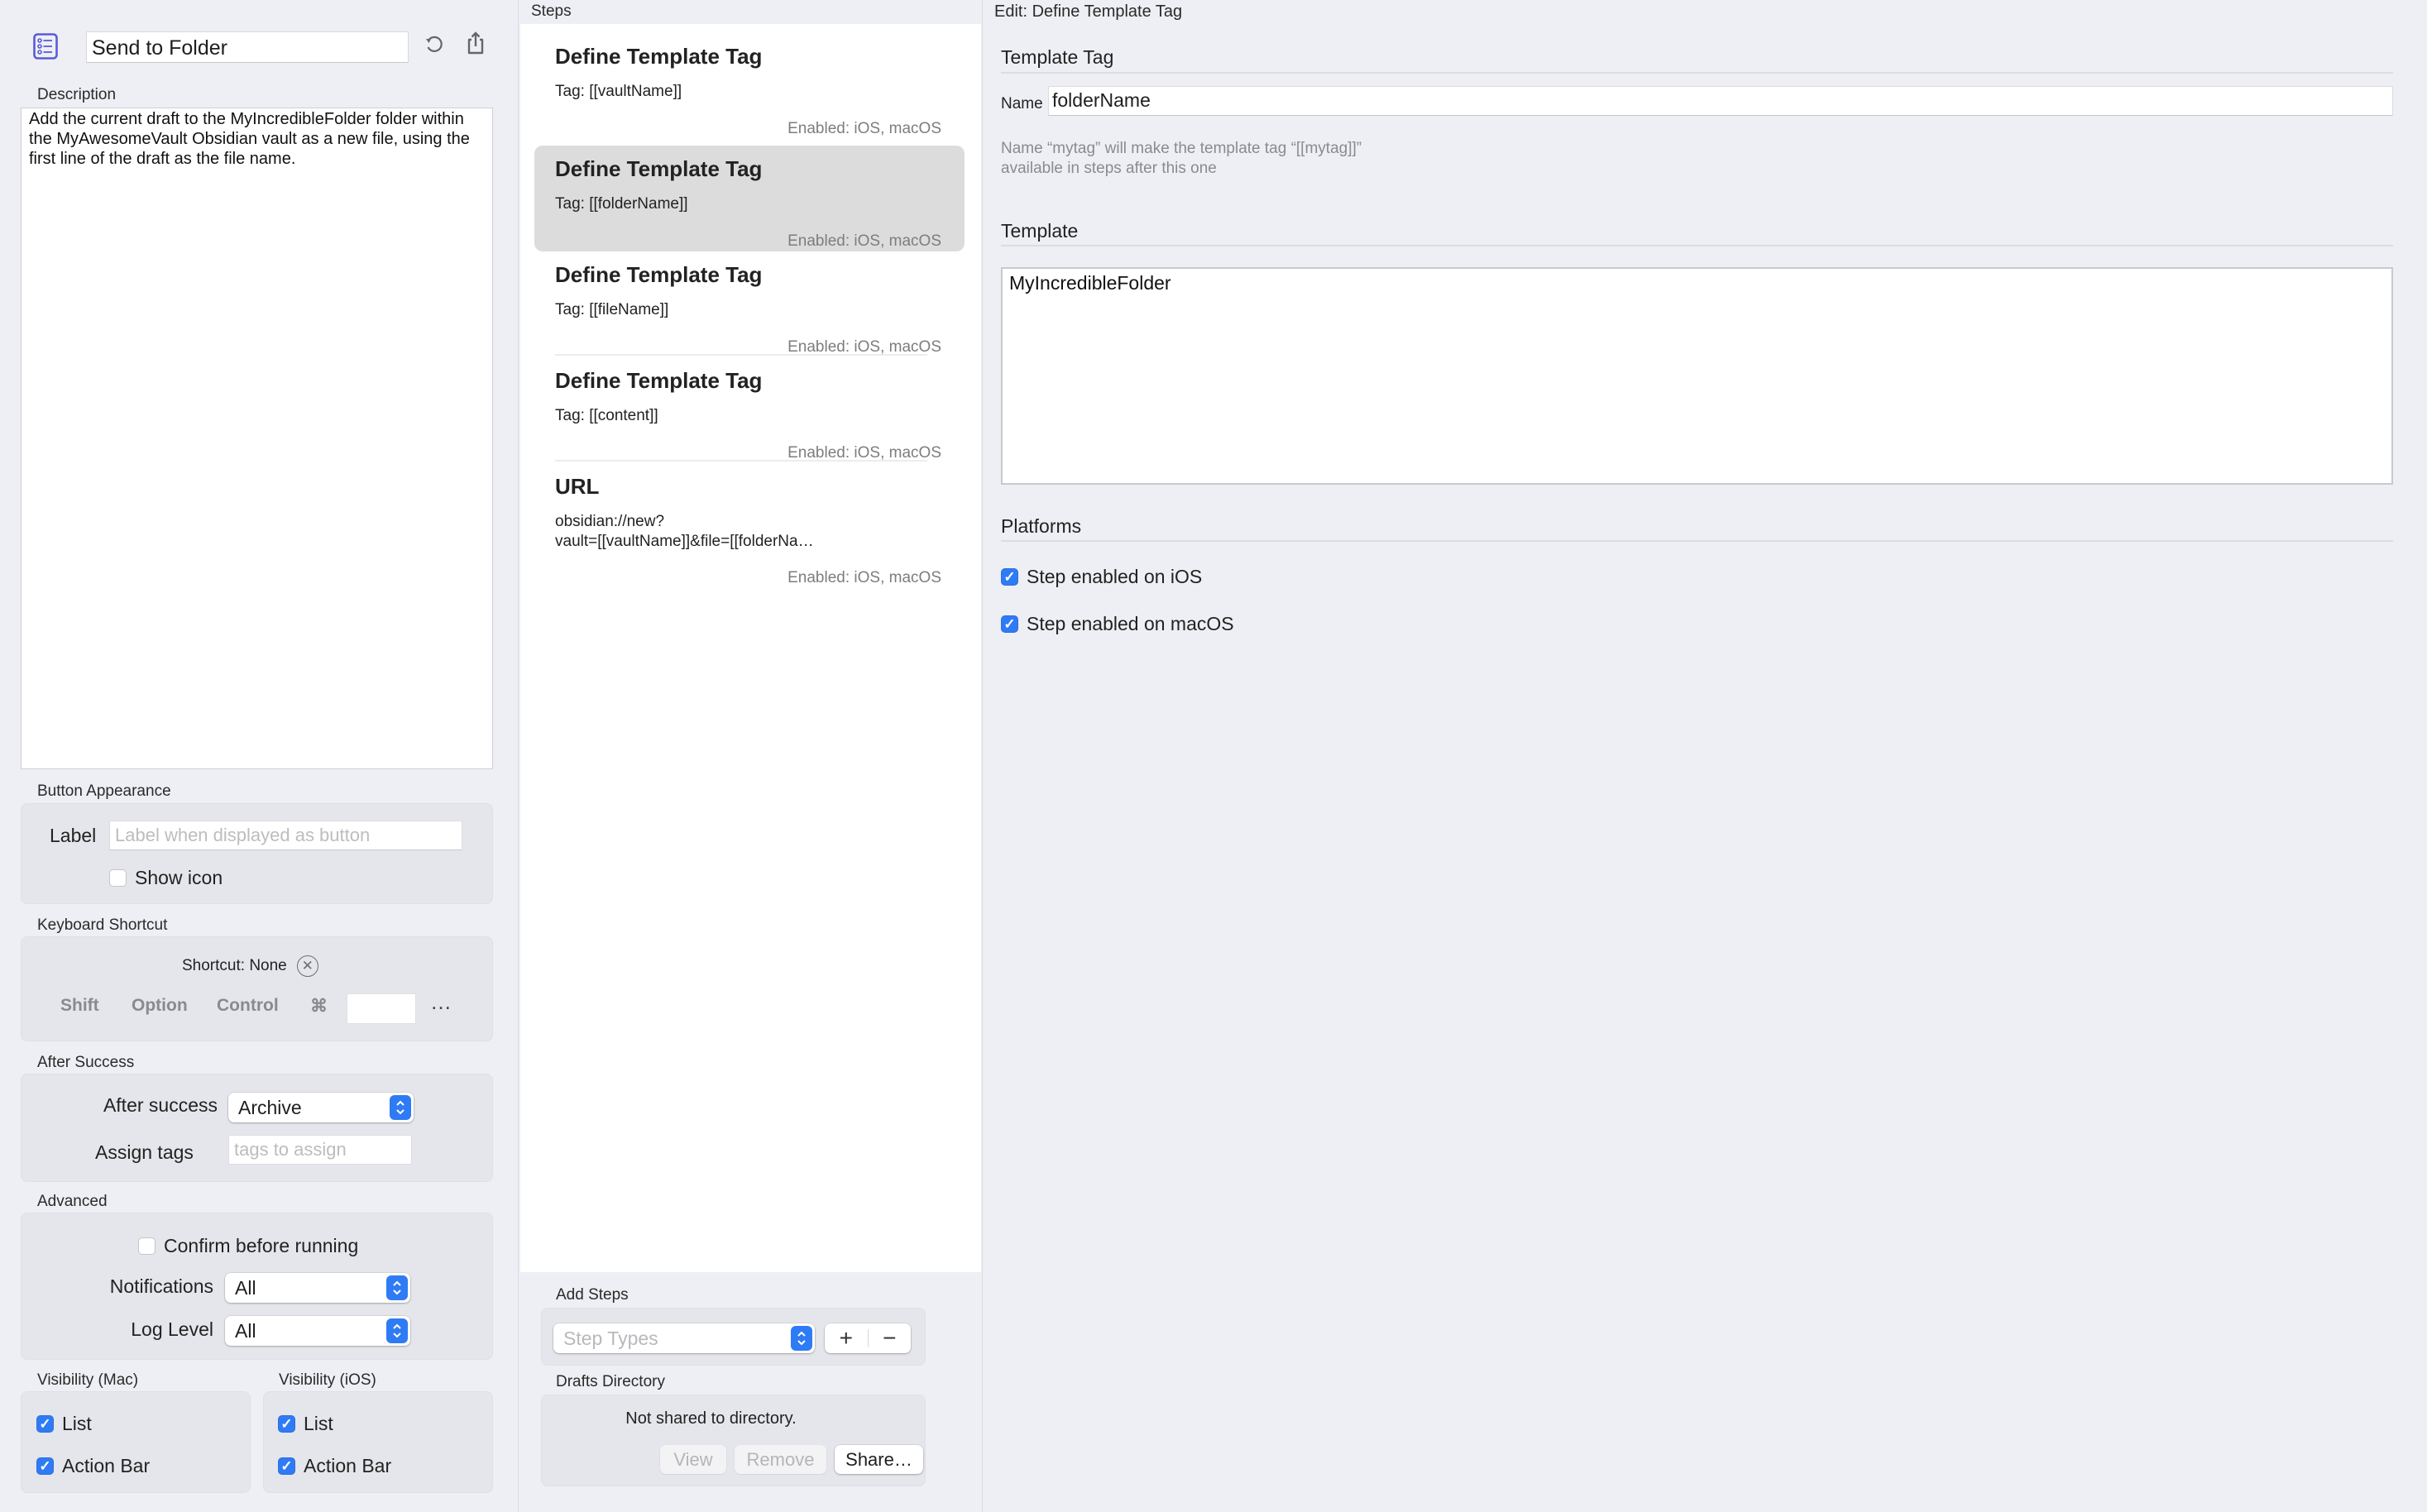 Image resolution: width=2427 pixels, height=1512 pixels. Describe the element at coordinates (621, 204) in the screenshot. I see `step-subtitle: Tag: [[folderName]]` at that location.